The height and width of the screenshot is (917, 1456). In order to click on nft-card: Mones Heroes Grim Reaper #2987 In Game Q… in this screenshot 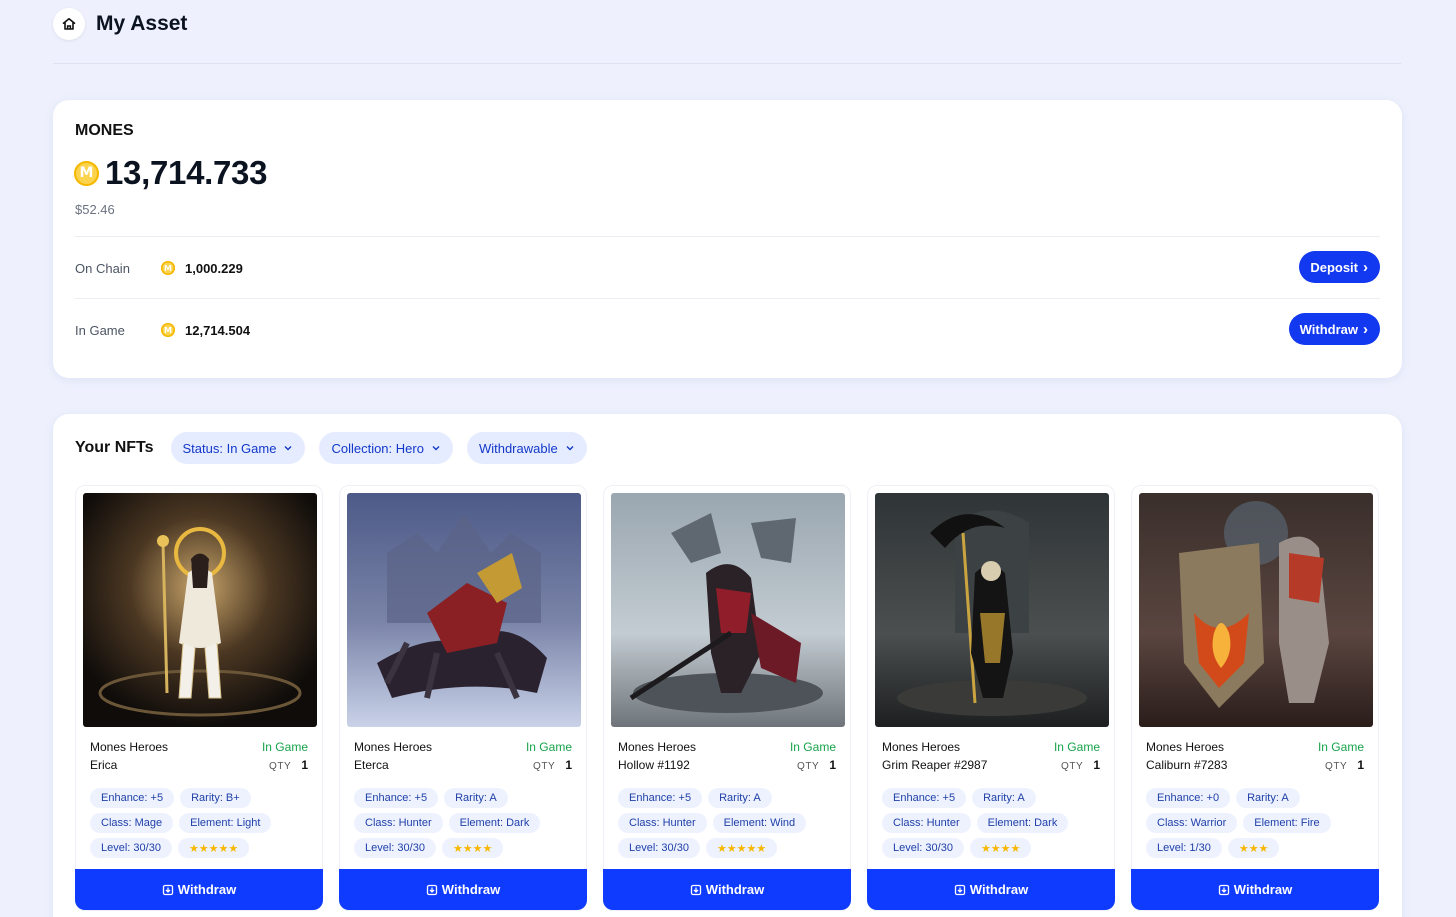, I will do `click(991, 698)`.